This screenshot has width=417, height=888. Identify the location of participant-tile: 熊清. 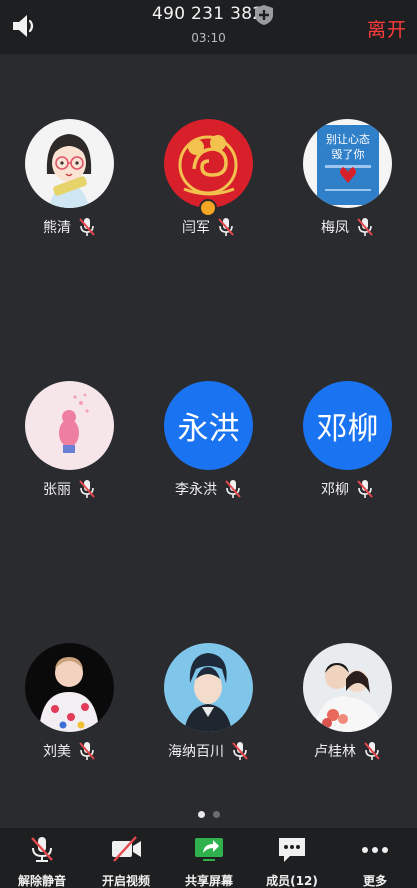
(69, 189).